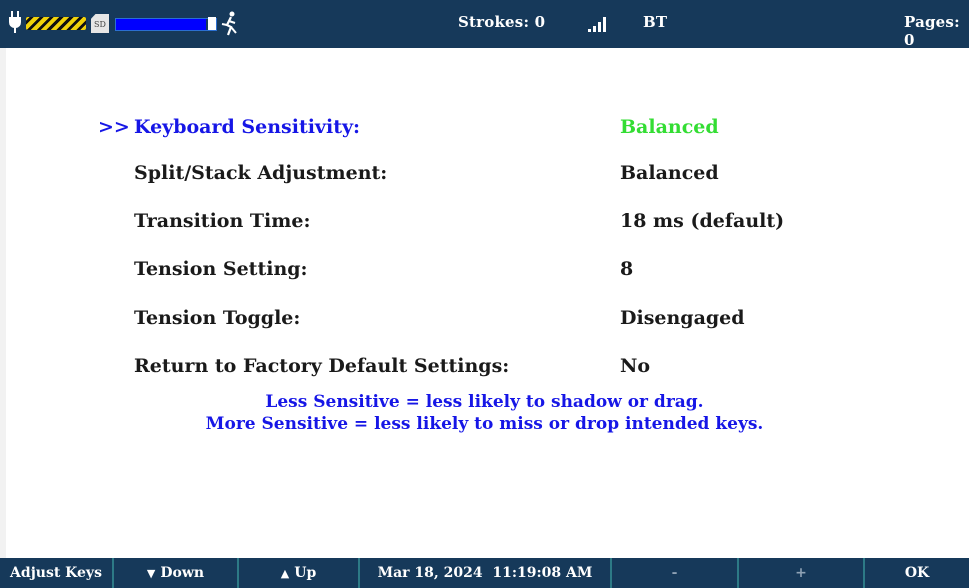 This screenshot has width=969, height=588. What do you see at coordinates (212, 23) in the screenshot?
I see `battery-cap` at bounding box center [212, 23].